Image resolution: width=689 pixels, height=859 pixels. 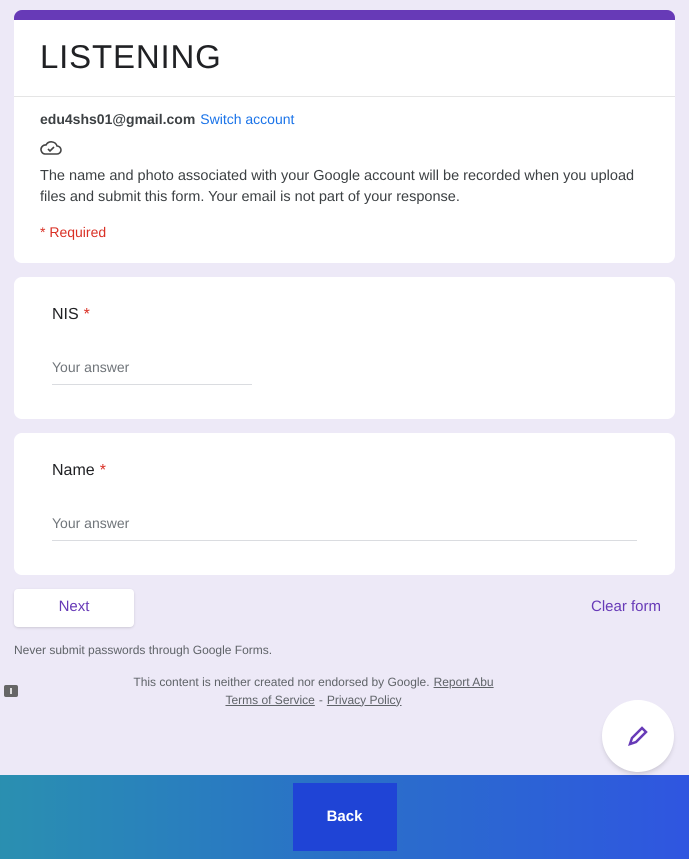 What do you see at coordinates (364, 699) in the screenshot?
I see `privacy-link: Privacy Policy` at bounding box center [364, 699].